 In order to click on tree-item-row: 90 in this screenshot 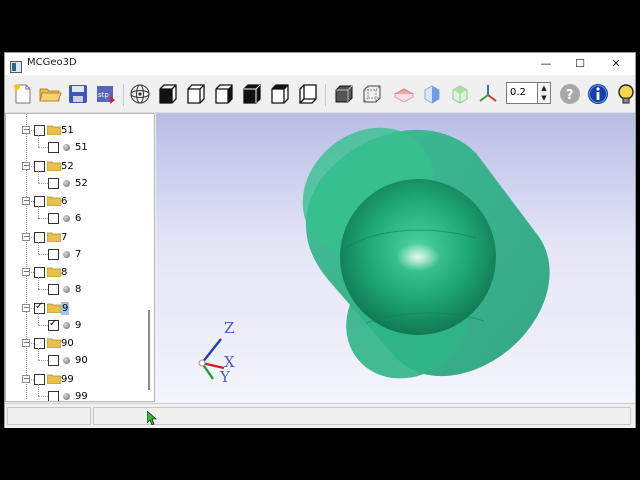, I will do `click(76, 358)`.